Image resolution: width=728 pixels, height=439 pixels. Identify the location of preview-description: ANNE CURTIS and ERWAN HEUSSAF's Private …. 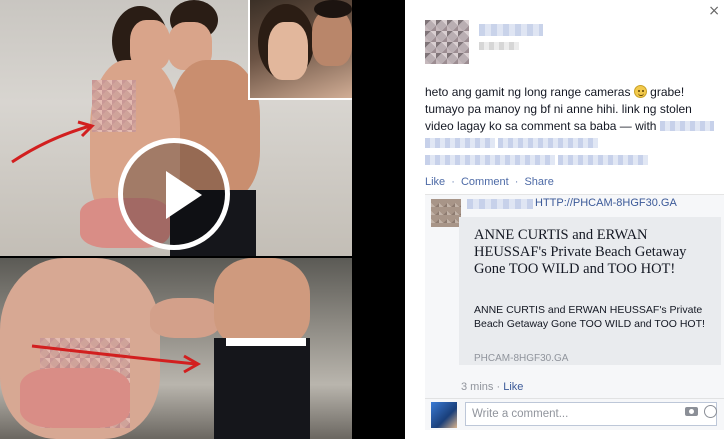
(589, 317).